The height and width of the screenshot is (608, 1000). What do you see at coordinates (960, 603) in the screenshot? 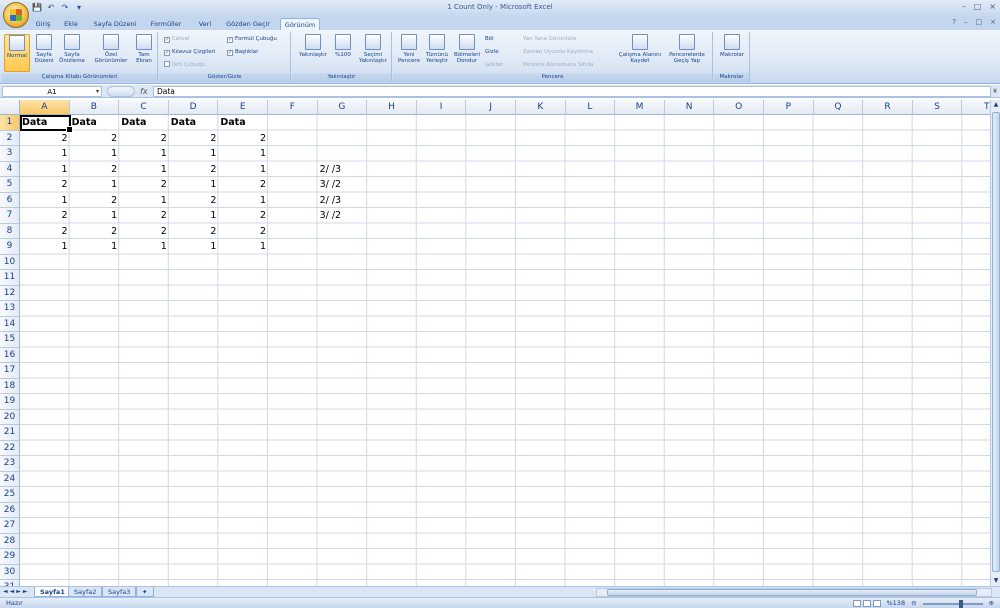
I see `zoom-slider-knob` at bounding box center [960, 603].